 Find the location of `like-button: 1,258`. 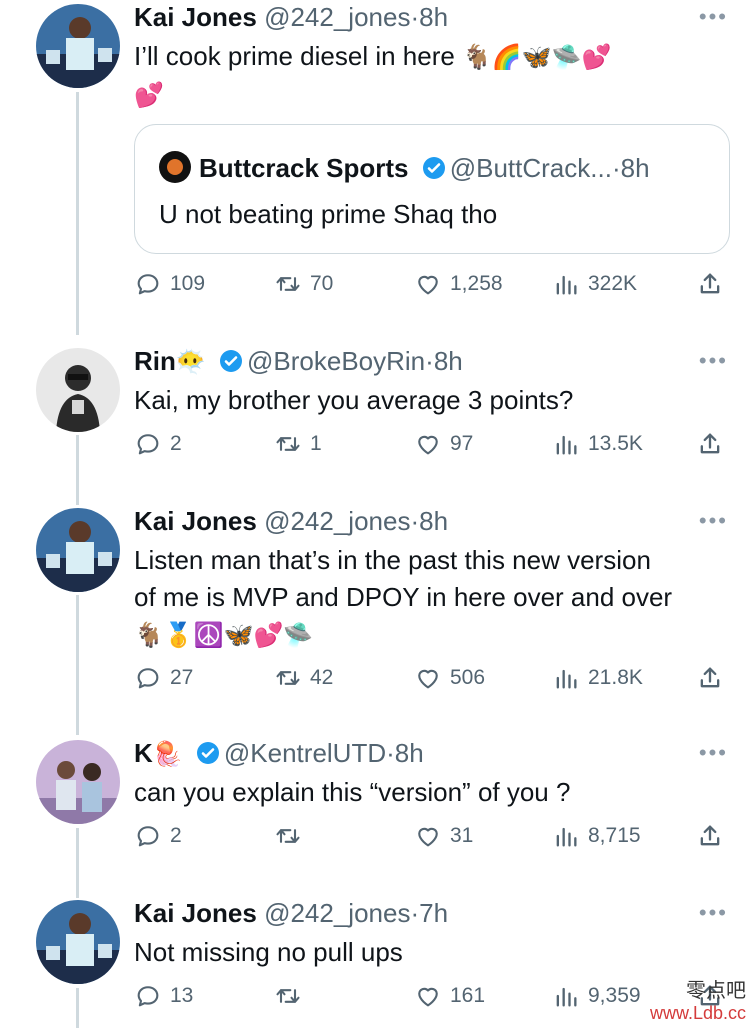

like-button: 1,258 is located at coordinates (458, 284).